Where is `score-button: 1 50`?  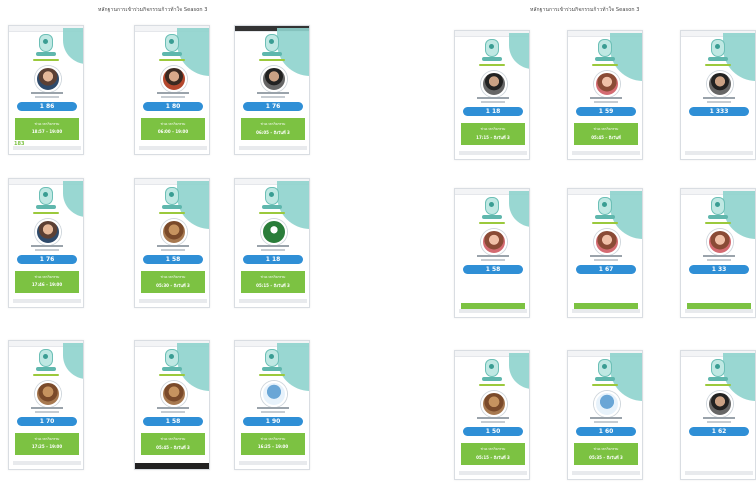
score-button: 1 50 is located at coordinates (493, 431).